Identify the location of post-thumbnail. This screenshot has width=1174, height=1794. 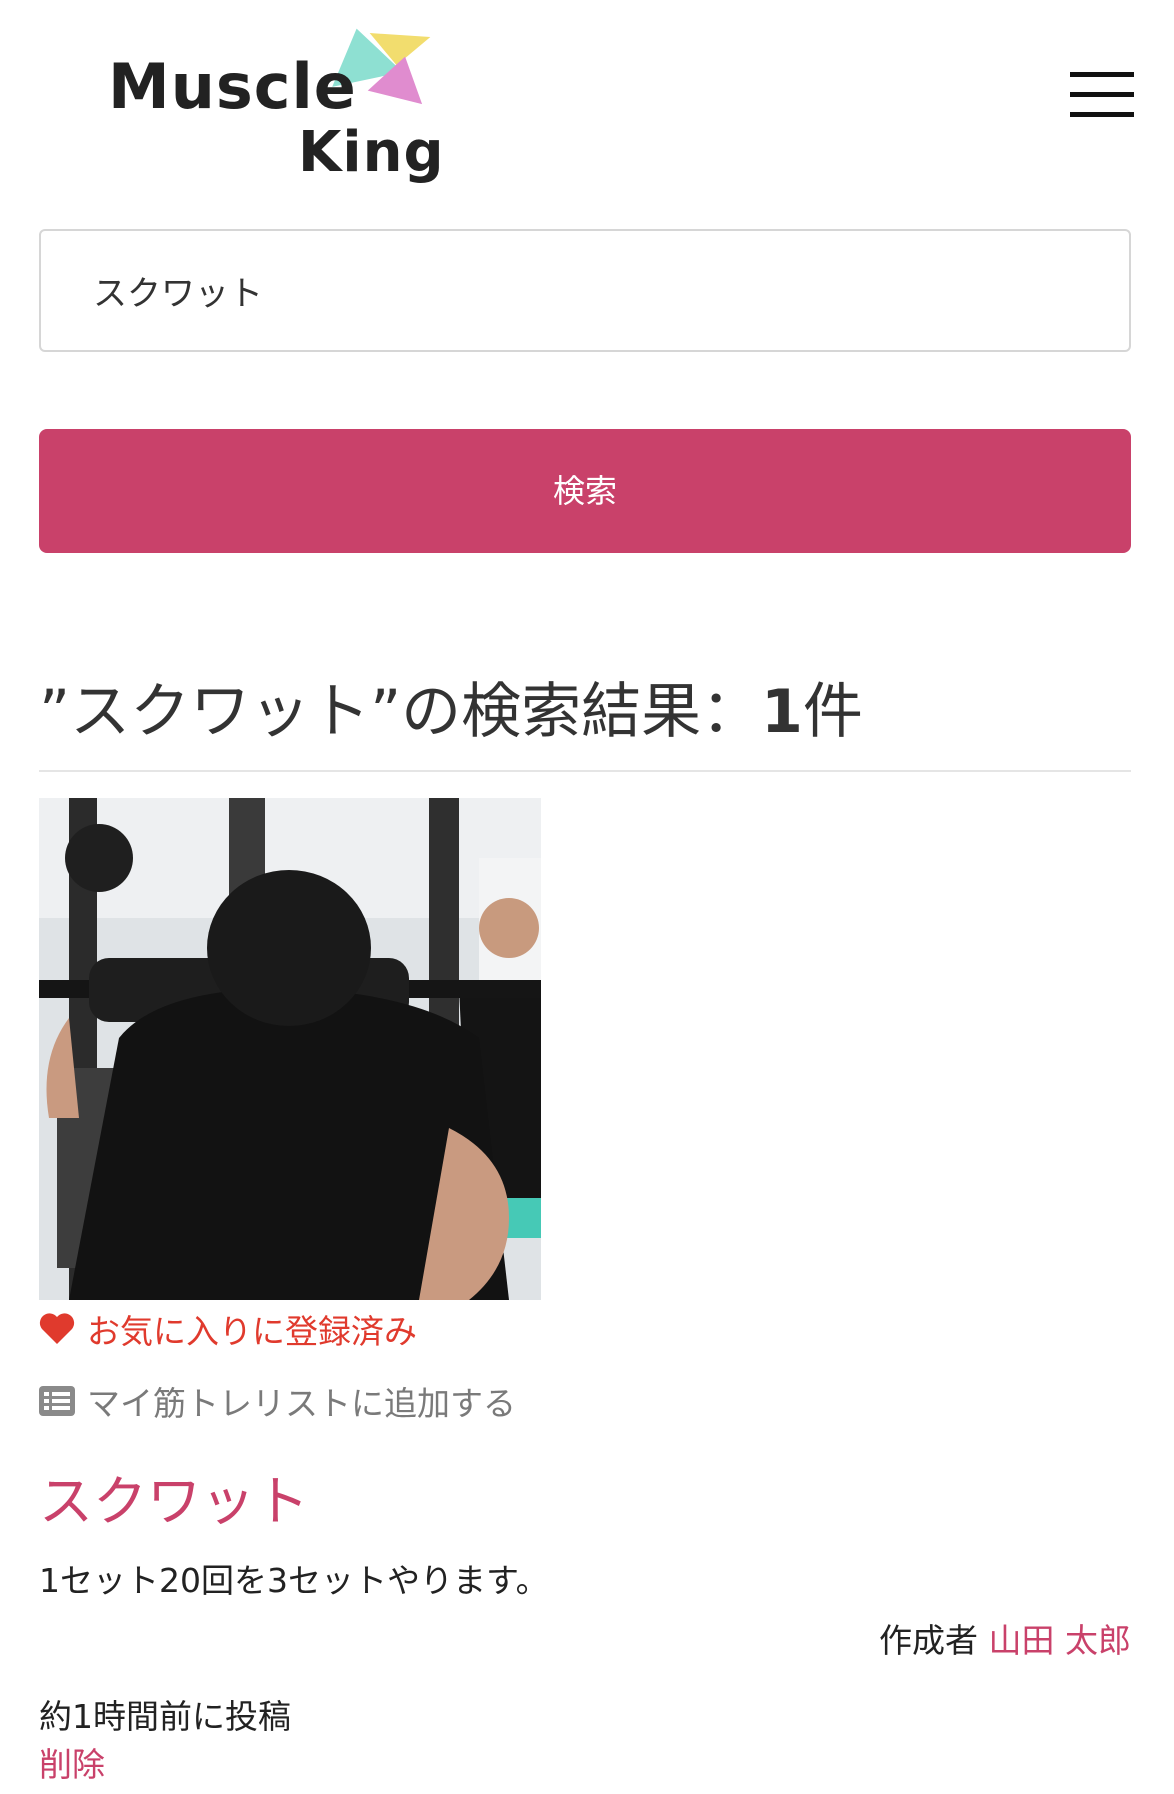
(290, 1049).